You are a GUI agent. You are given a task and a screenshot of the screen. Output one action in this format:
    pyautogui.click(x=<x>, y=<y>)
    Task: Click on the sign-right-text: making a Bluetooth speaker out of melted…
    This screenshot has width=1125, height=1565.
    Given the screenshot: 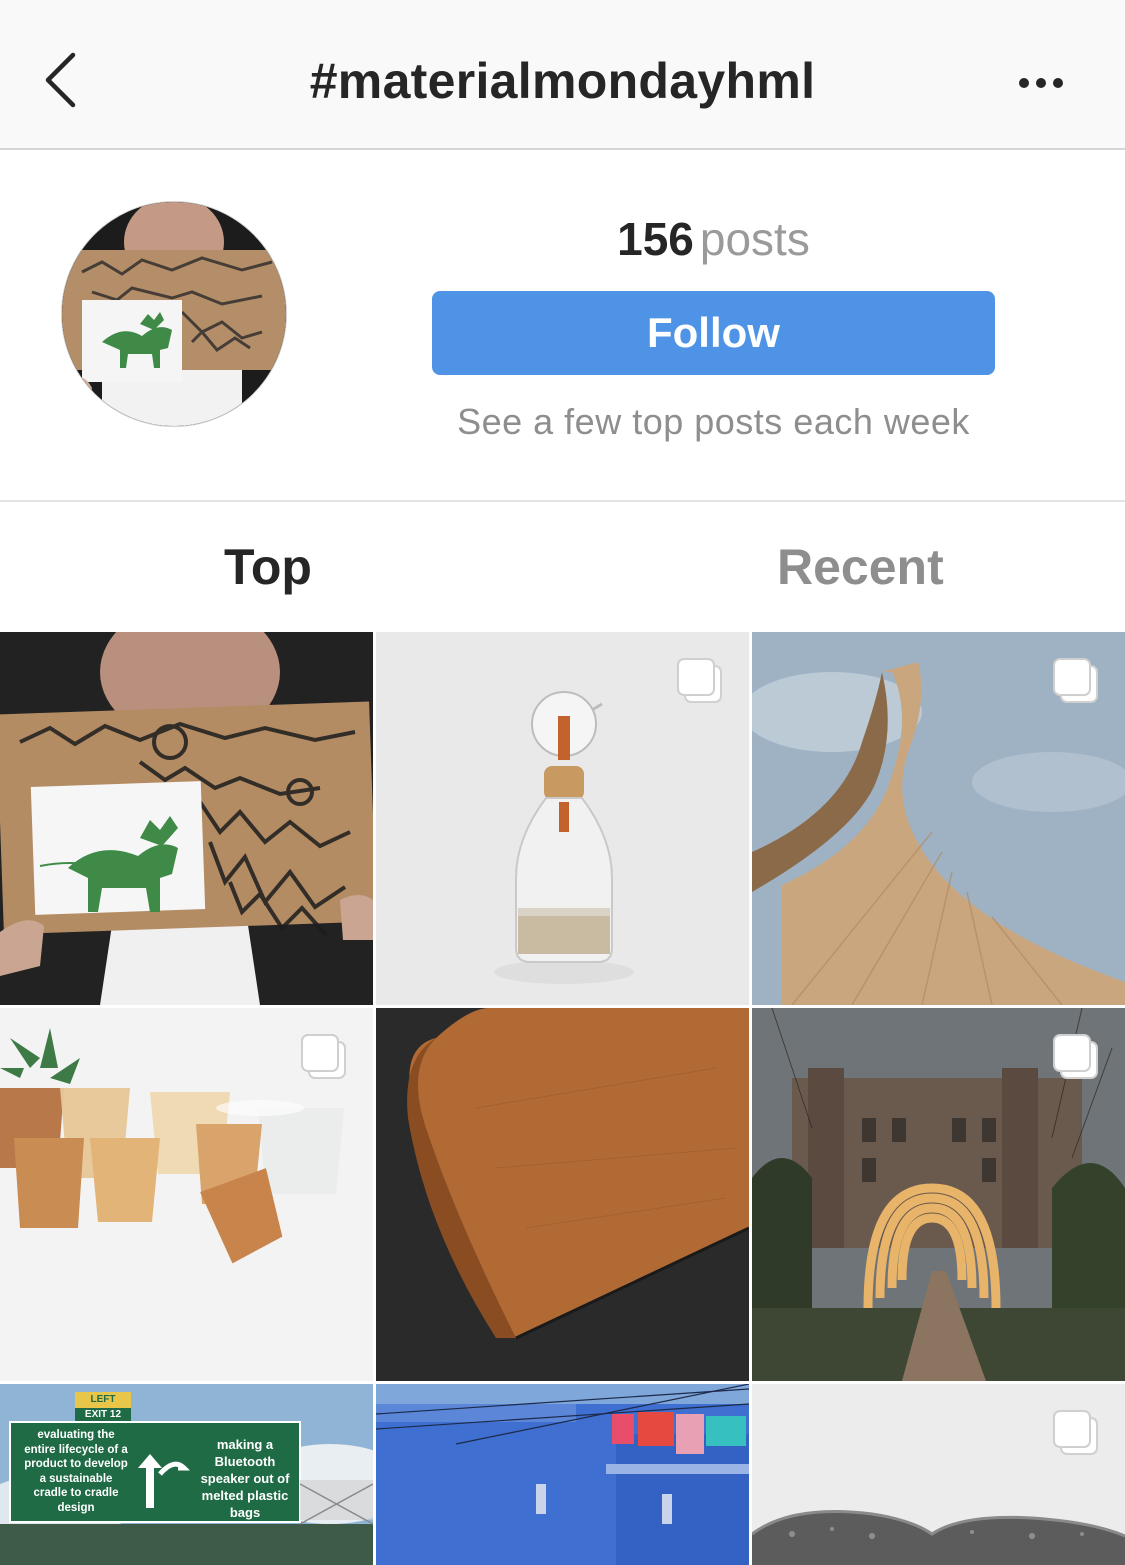 What is the action you would take?
    pyautogui.click(x=245, y=1478)
    